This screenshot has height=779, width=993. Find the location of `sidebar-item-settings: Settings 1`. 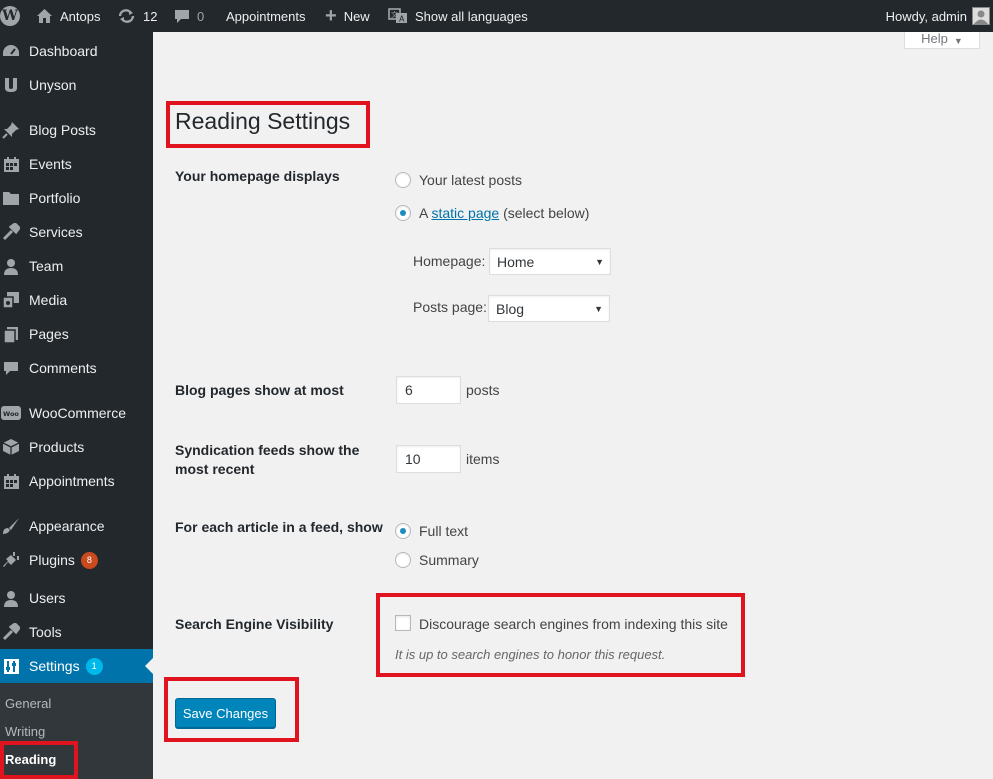

sidebar-item-settings: Settings 1 is located at coordinates (76, 666).